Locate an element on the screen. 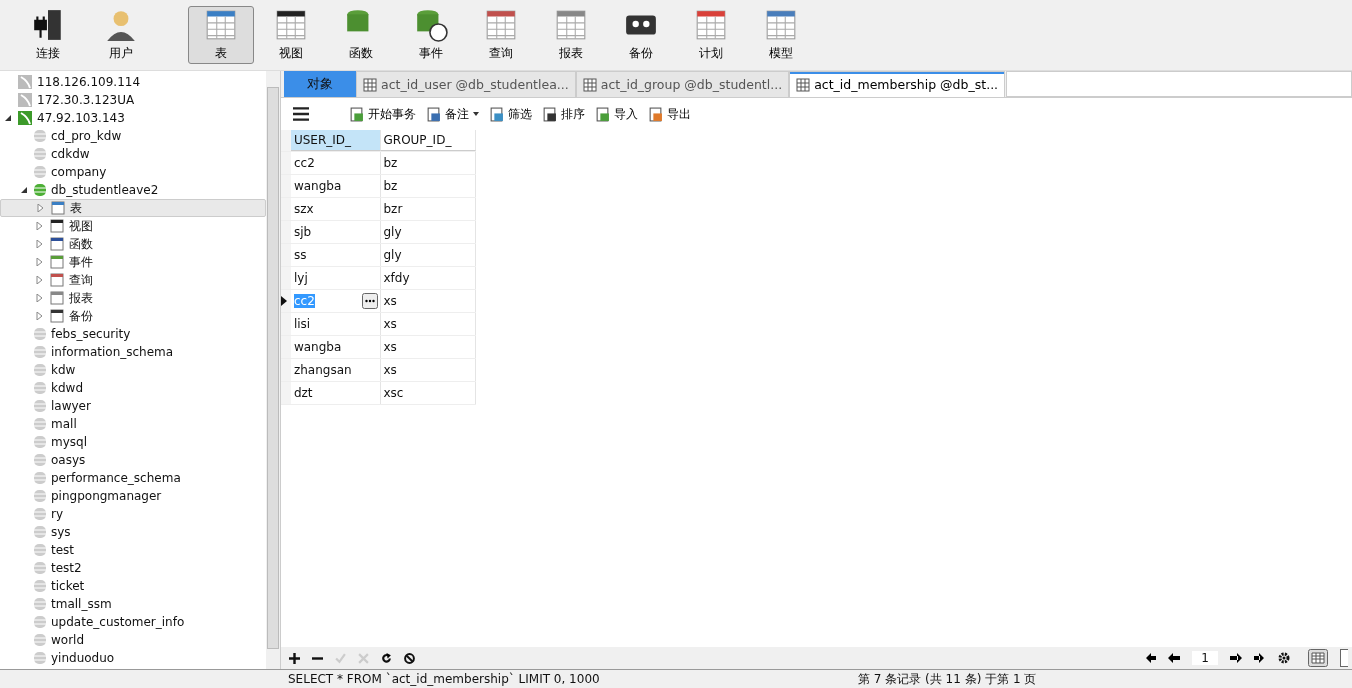 The height and width of the screenshot is (688, 1352). toolbar-button: 视图 is located at coordinates (291, 35).